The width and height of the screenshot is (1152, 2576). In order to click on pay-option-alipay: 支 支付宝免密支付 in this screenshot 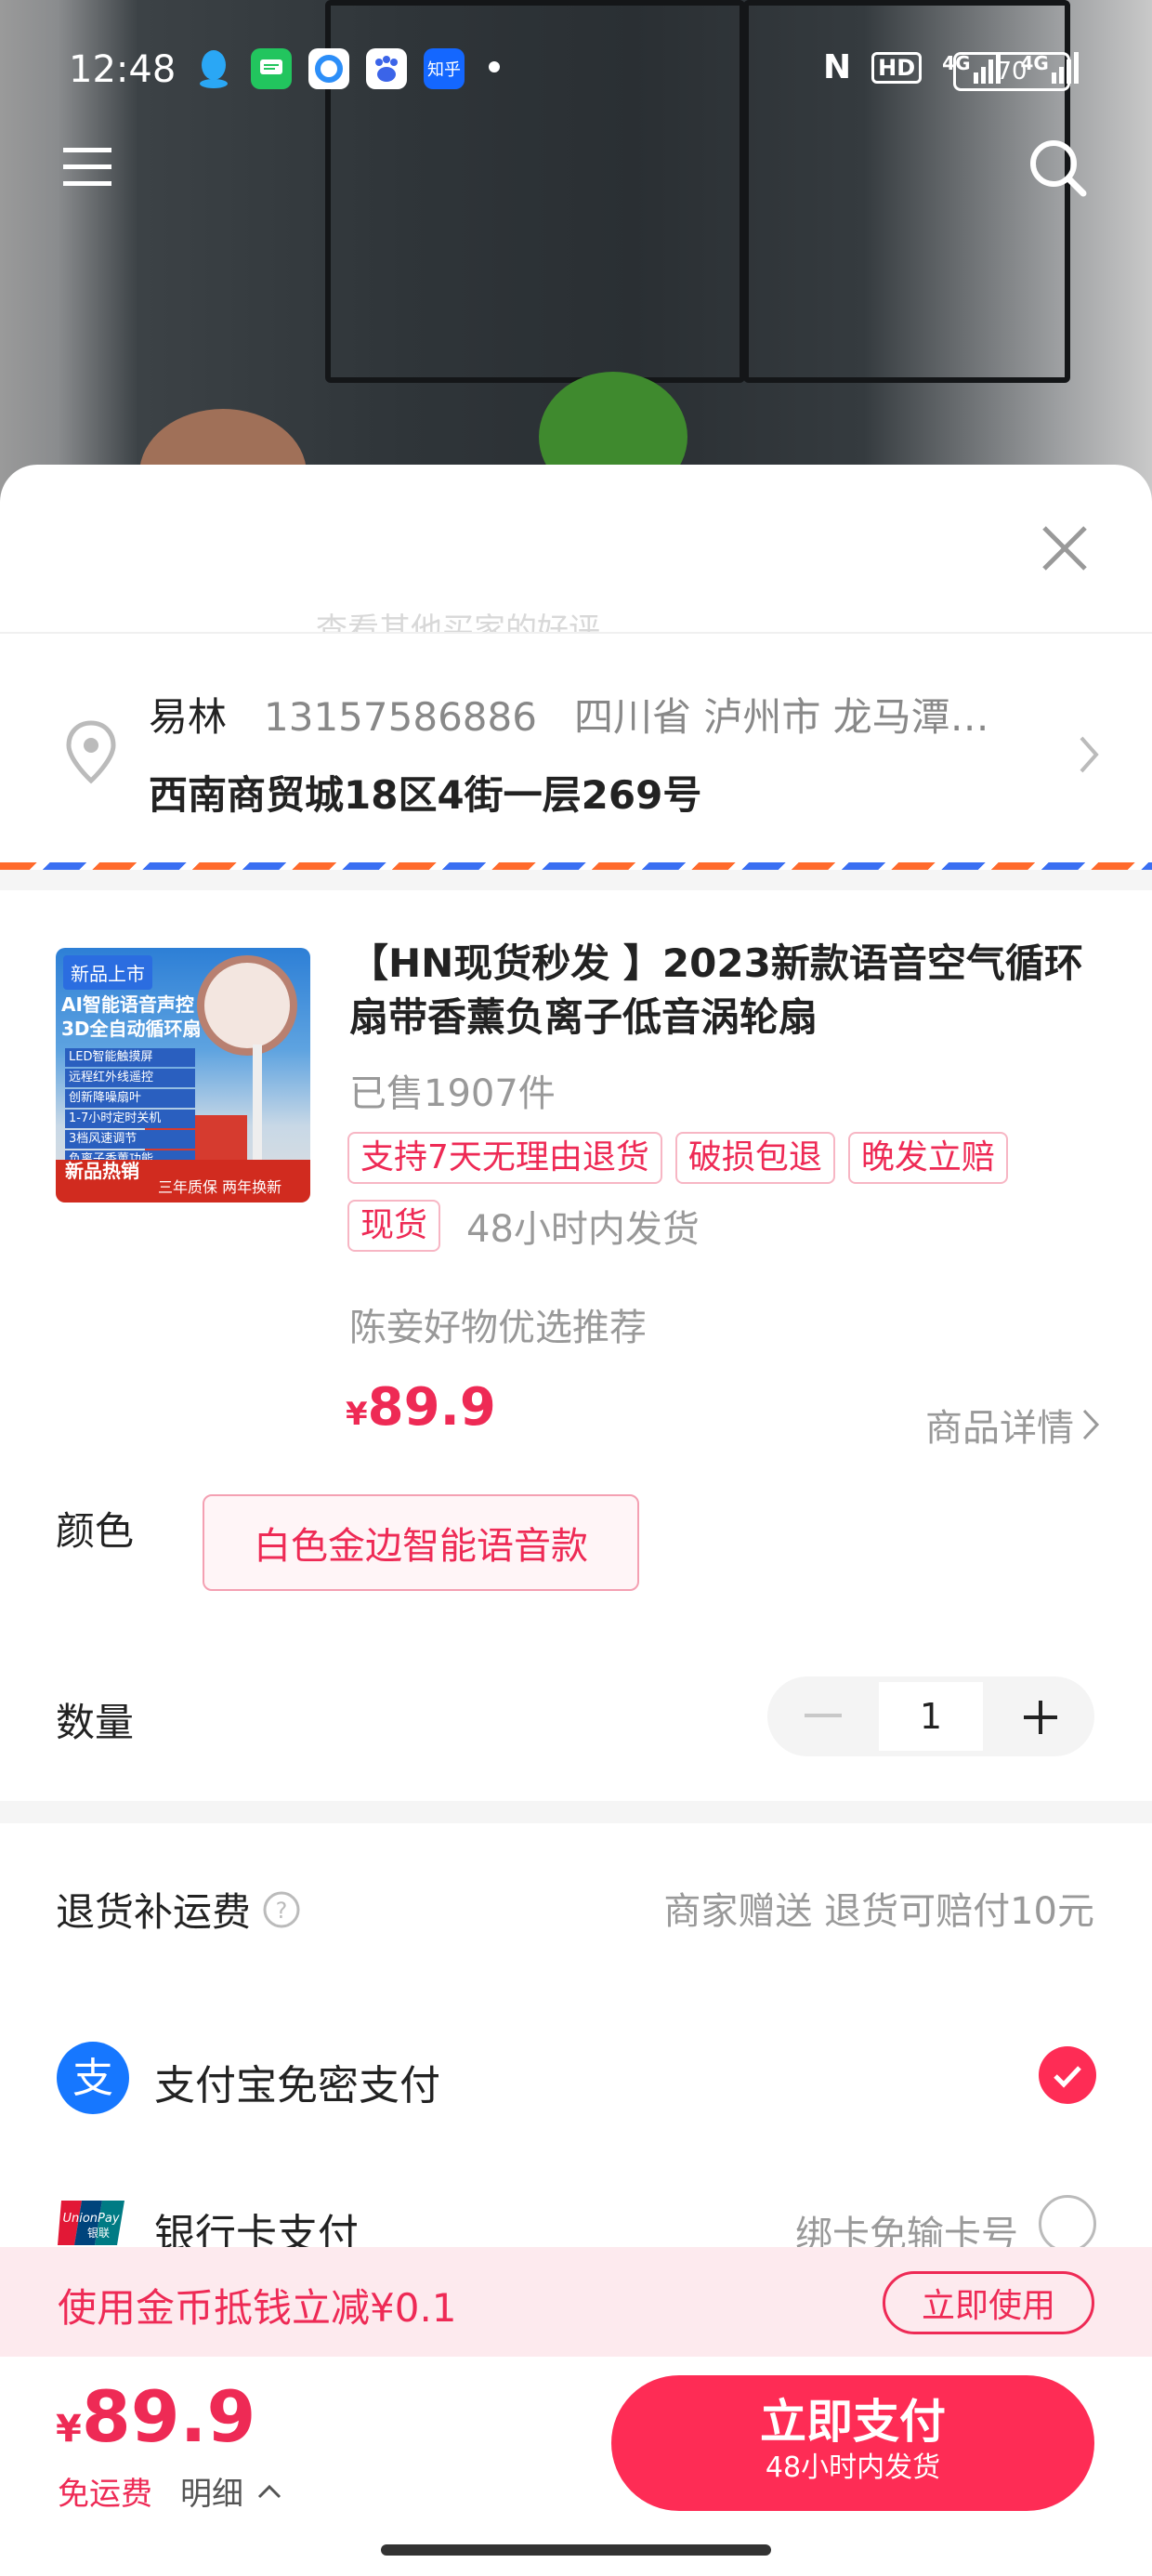, I will do `click(576, 2078)`.